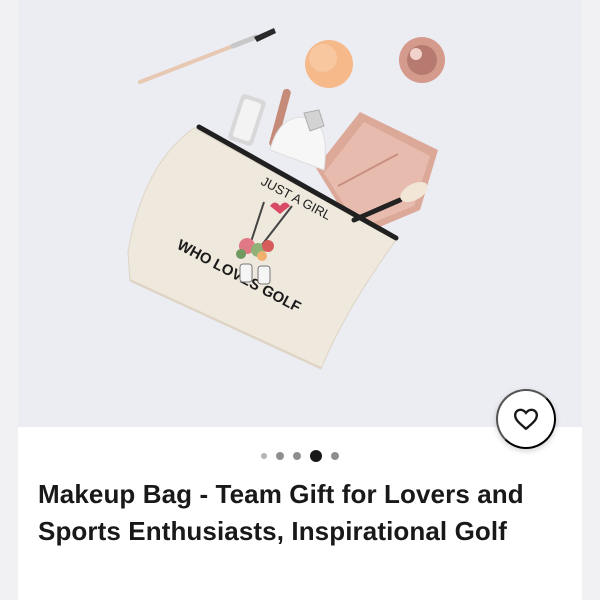  Describe the element at coordinates (9, 300) in the screenshot. I see `left-margin` at that location.